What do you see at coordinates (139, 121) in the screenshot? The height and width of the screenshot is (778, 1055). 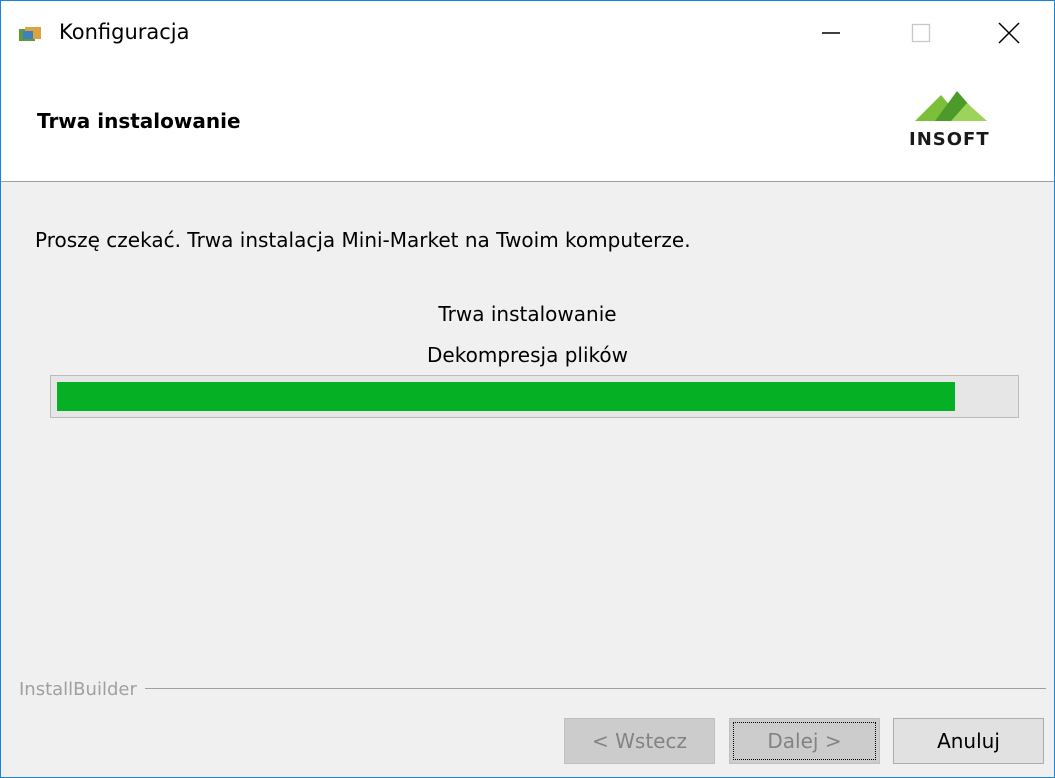 I see `page-title: Trwa instalowanie` at bounding box center [139, 121].